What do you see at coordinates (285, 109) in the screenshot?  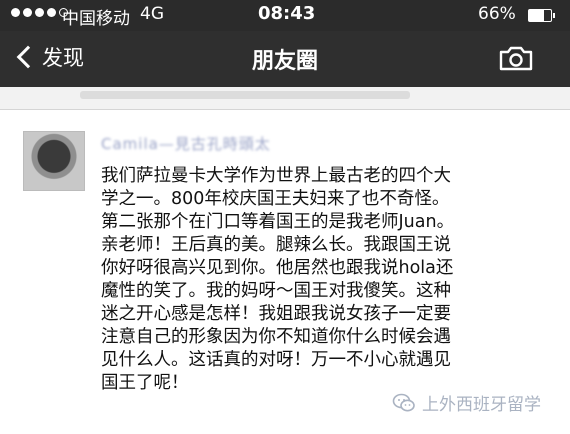 I see `divider` at bounding box center [285, 109].